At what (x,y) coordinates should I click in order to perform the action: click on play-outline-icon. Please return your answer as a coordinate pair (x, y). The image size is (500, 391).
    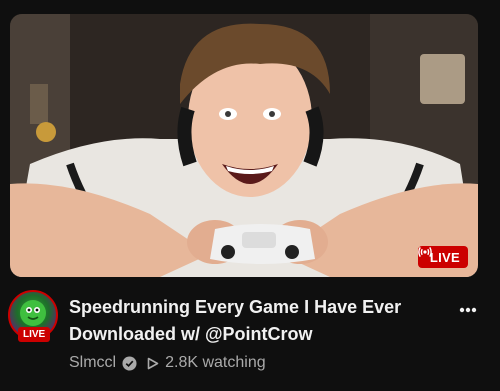
    Looking at the image, I should click on (153, 363).